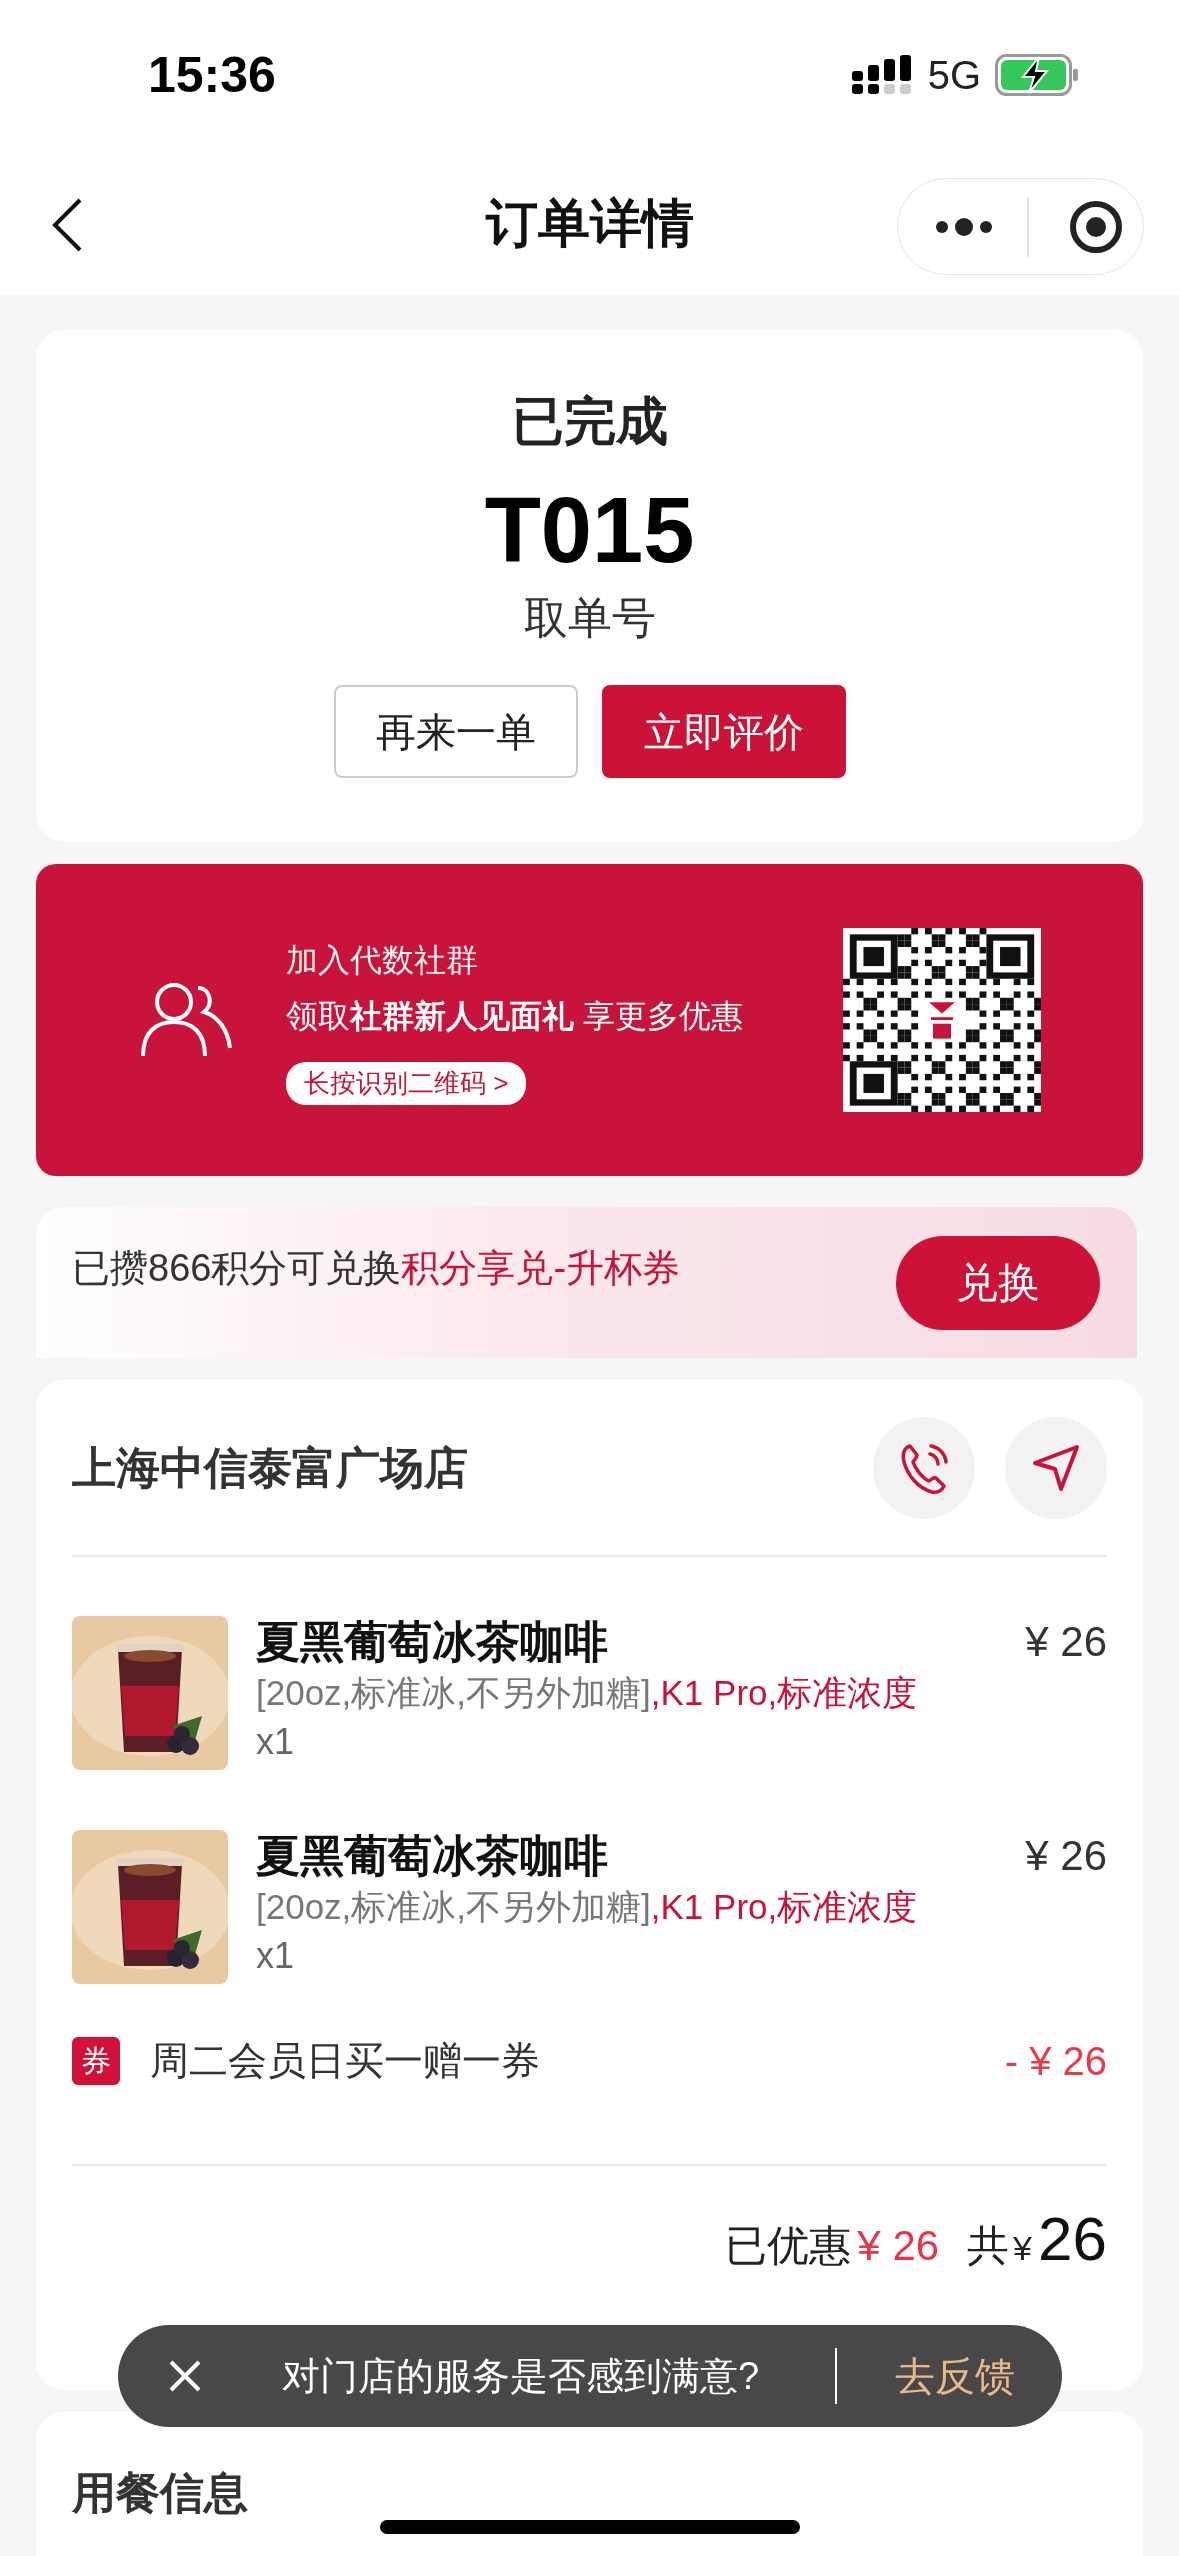  Describe the element at coordinates (589, 531) in the screenshot. I see `pickup-number: T015` at that location.